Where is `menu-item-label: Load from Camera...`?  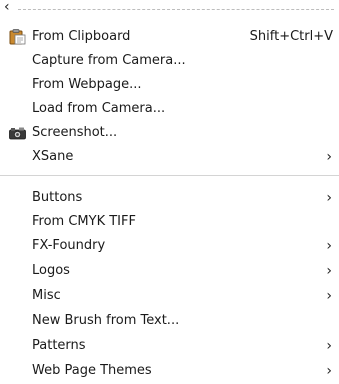 menu-item-label: Load from Camera... is located at coordinates (99, 108).